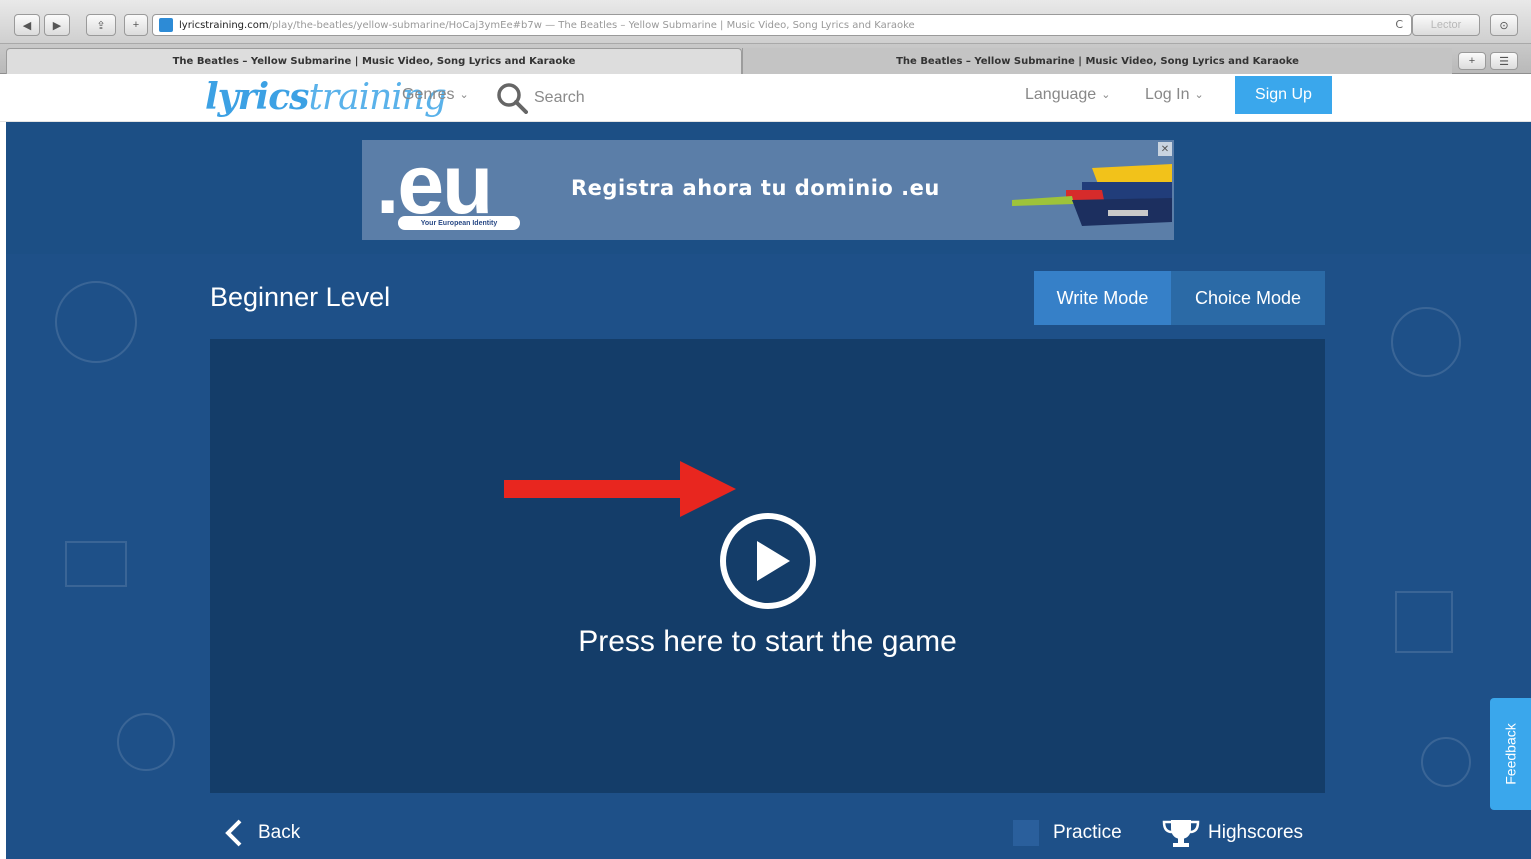 This screenshot has height=859, width=1531. I want to click on reader-button: Lector, so click(1446, 25).